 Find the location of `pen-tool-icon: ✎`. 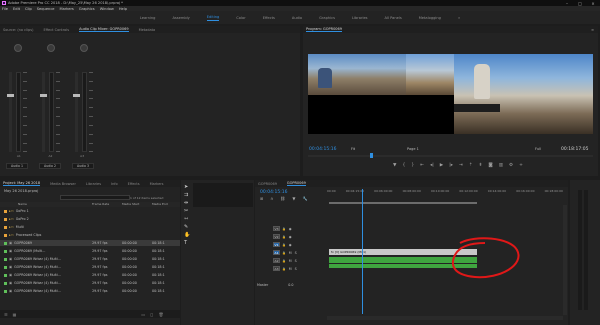

pen-tool-icon: ✎ is located at coordinates (187, 227).